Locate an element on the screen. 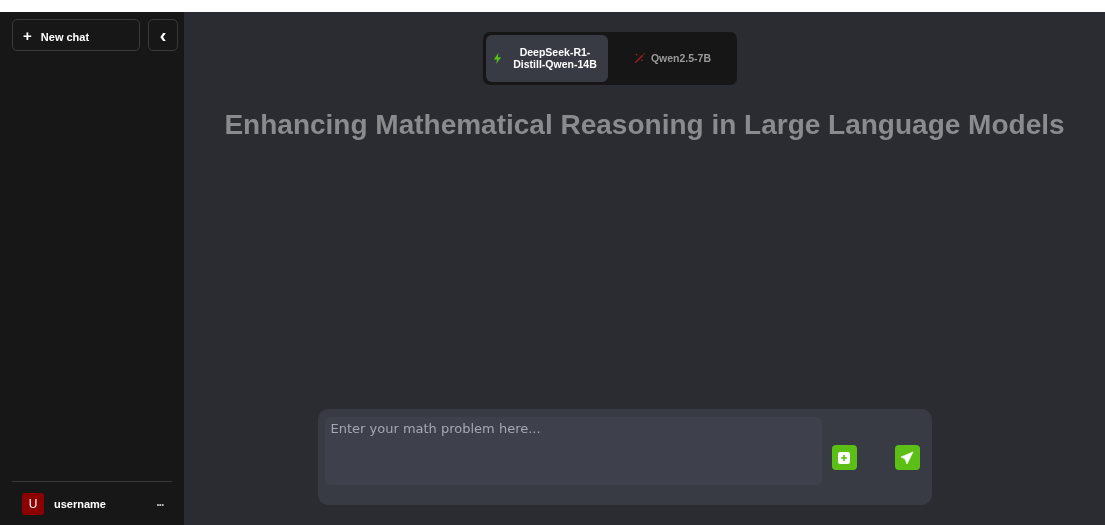  page-title: Enhancing Mathematical Reasoning in Large Language Models is located at coordinates (644, 125).